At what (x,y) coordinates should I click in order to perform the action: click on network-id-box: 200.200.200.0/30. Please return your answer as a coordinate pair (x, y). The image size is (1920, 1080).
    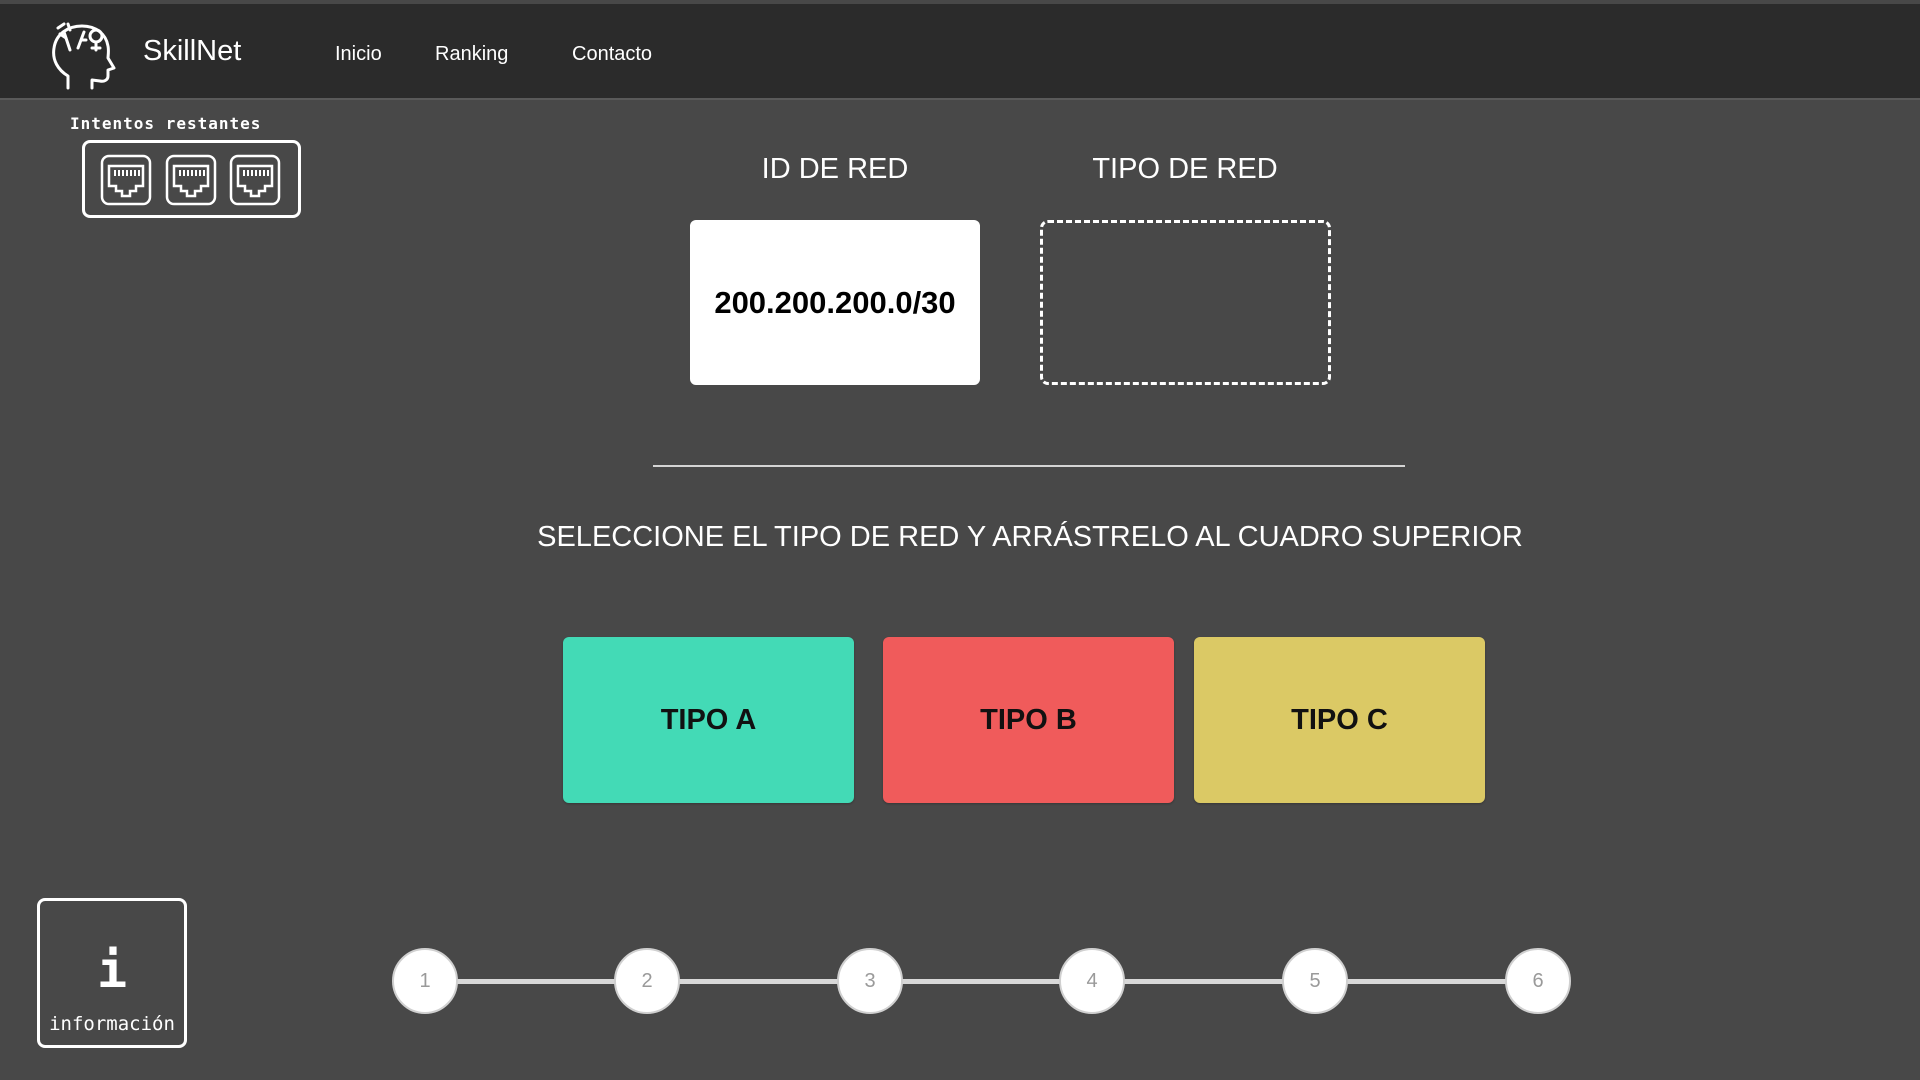
    Looking at the image, I should click on (835, 302).